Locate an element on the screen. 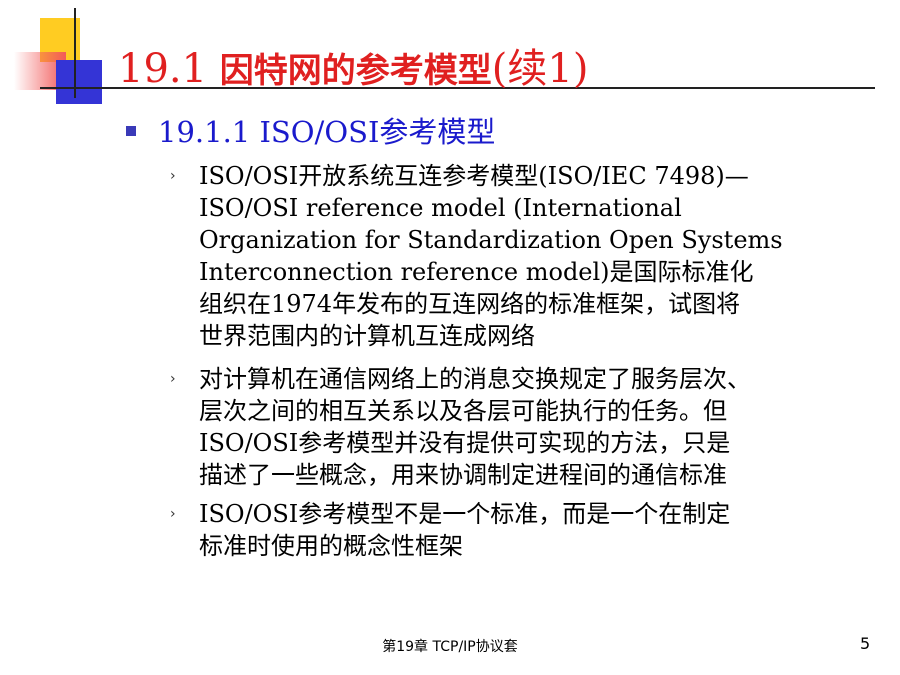  slide-title-suffix: (续1) is located at coordinates (540, 69).